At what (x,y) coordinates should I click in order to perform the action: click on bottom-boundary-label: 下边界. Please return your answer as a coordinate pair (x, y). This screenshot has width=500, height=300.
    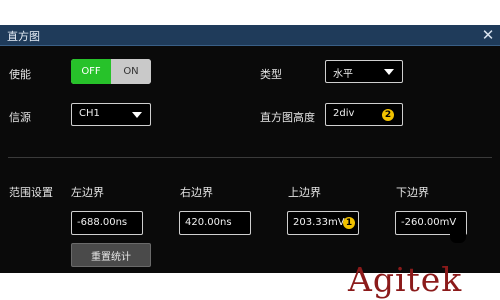
    Looking at the image, I should click on (412, 192).